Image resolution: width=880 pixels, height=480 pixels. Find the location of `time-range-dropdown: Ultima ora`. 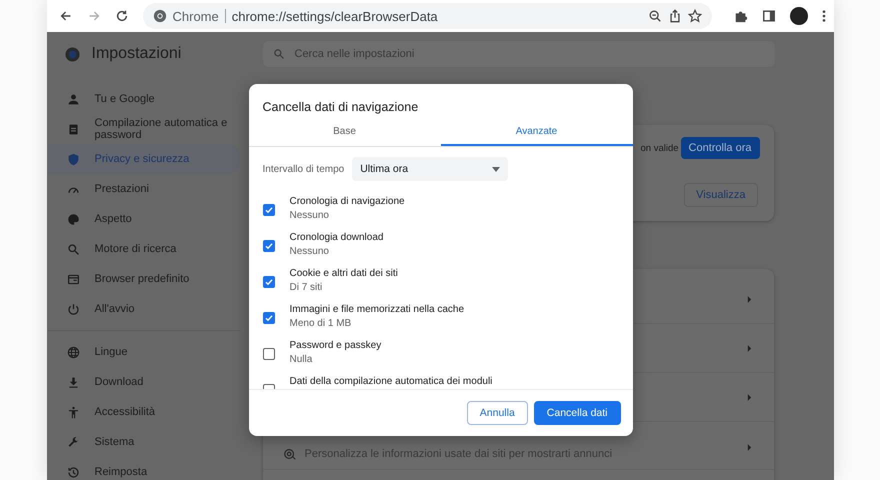

time-range-dropdown: Ultima ora is located at coordinates (430, 169).